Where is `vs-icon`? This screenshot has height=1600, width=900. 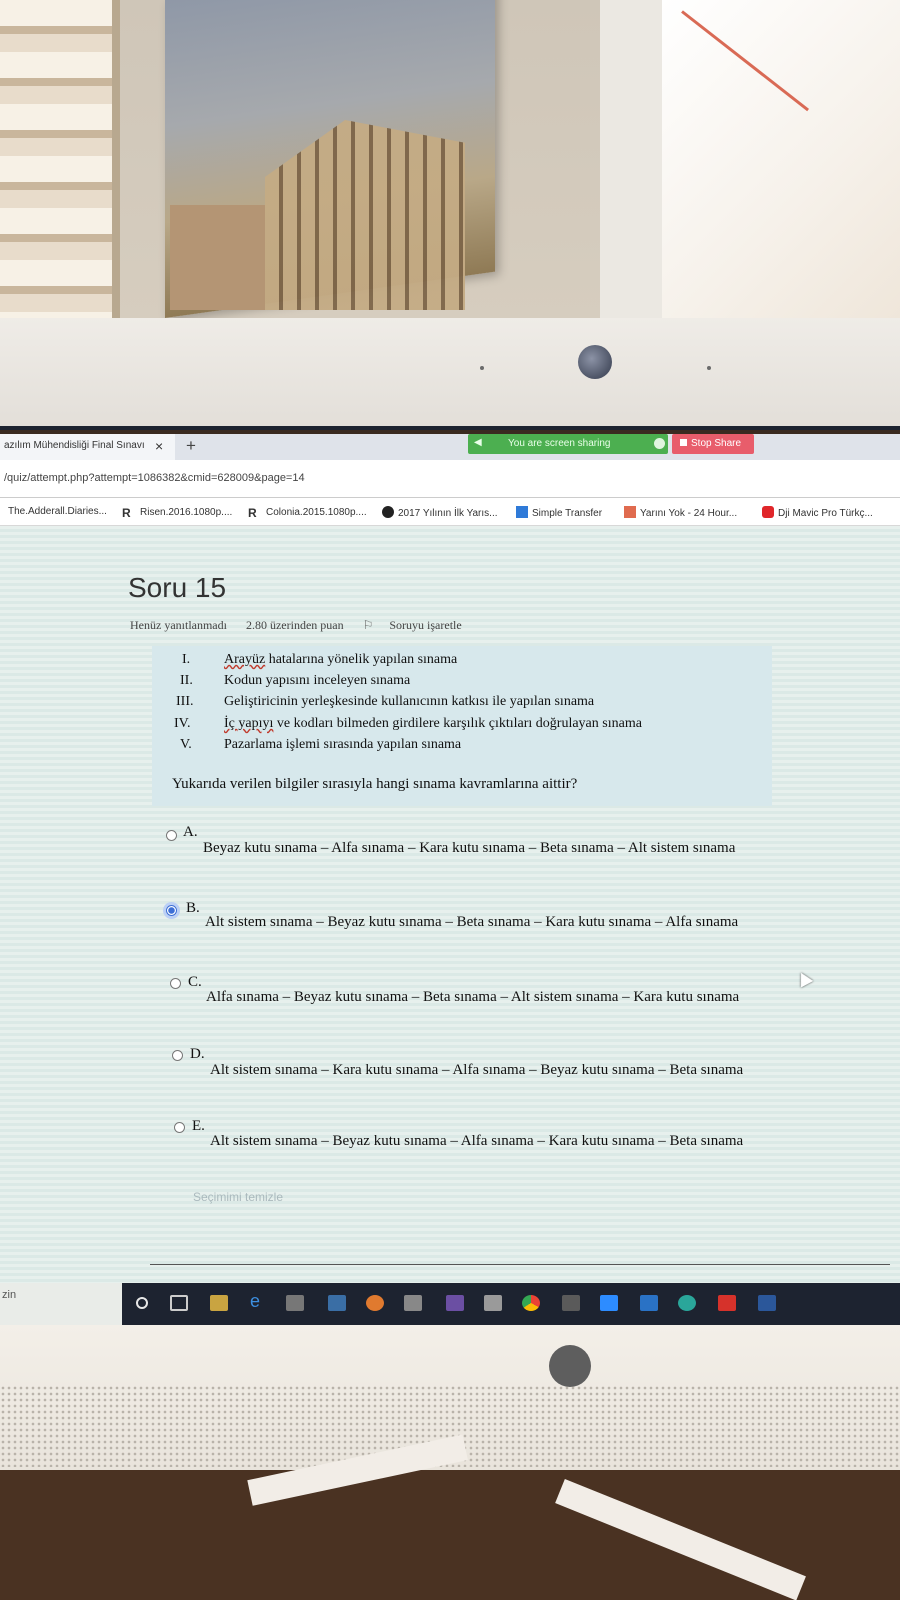
vs-icon is located at coordinates (455, 1303).